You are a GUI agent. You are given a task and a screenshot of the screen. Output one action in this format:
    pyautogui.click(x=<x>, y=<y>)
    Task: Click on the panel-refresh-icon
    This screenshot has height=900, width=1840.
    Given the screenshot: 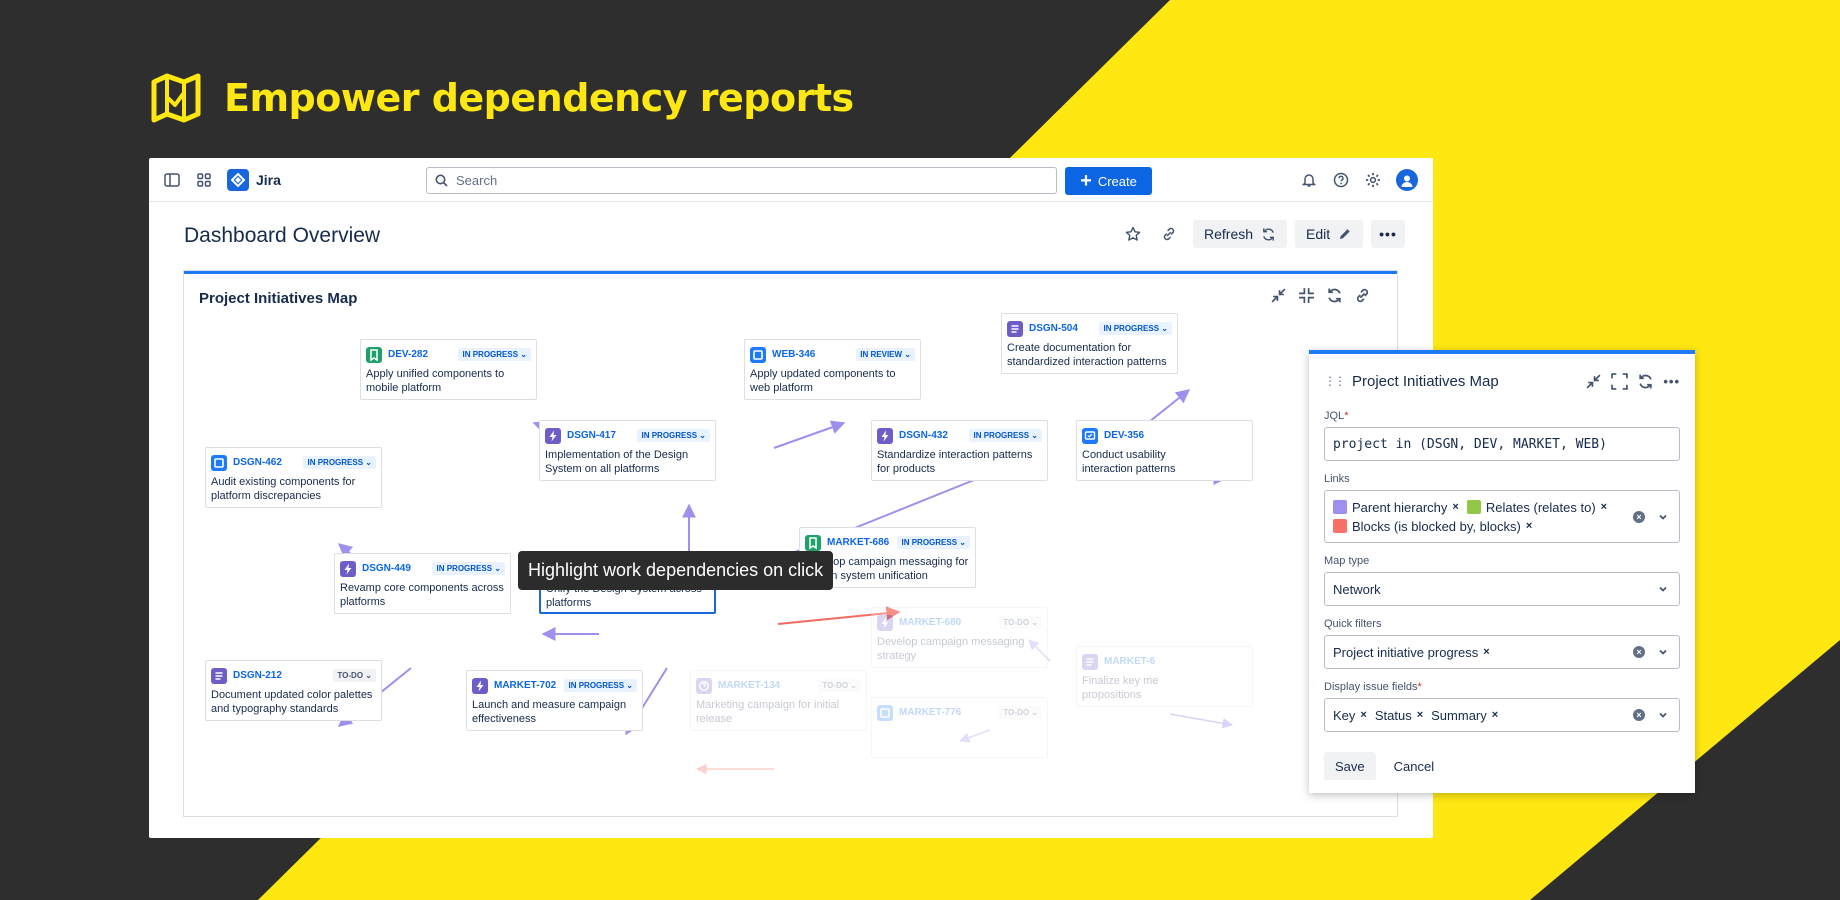 What is the action you would take?
    pyautogui.click(x=1645, y=381)
    